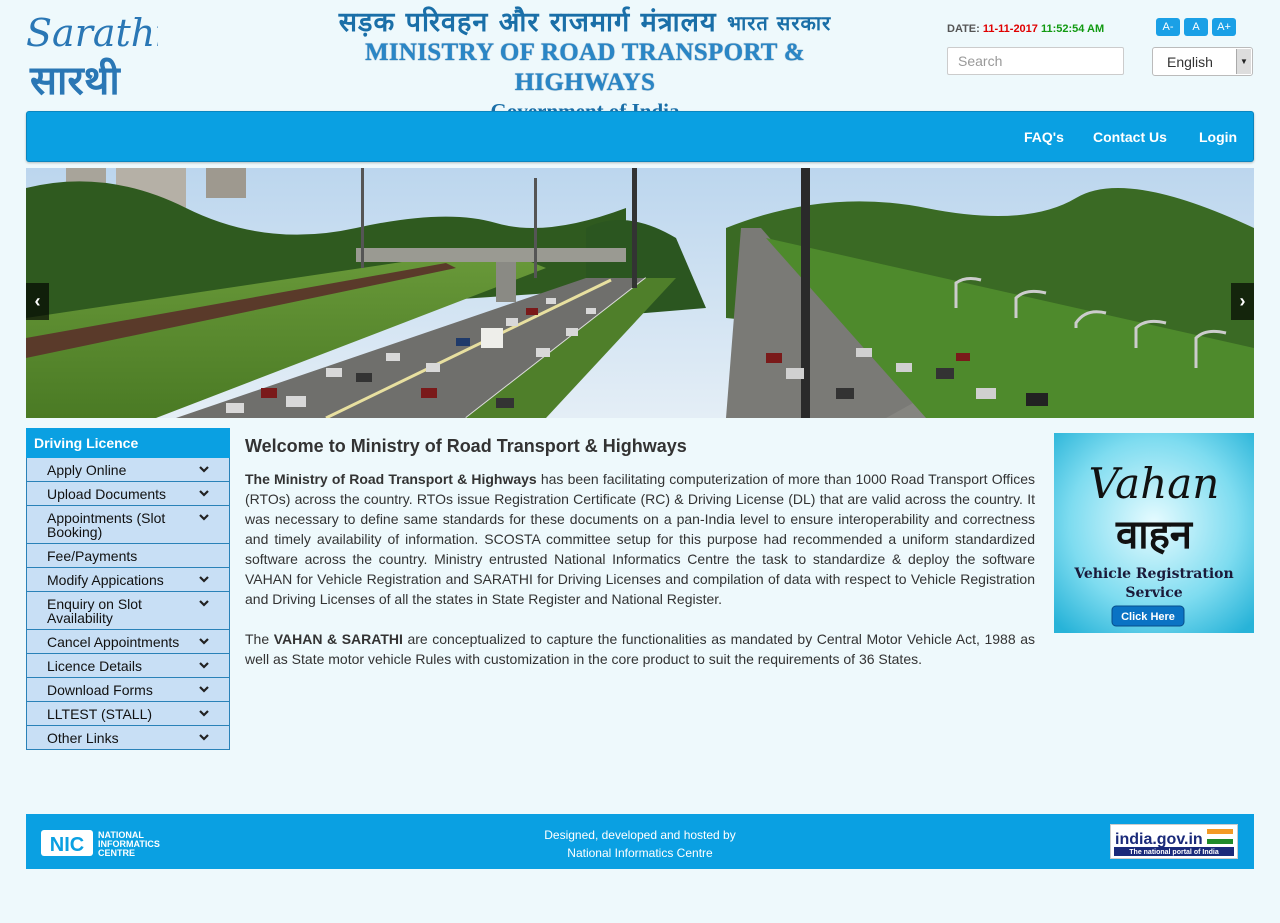 This screenshot has height=923, width=1280. I want to click on sidebar-item-label: LLTEST (STALL), so click(100, 714).